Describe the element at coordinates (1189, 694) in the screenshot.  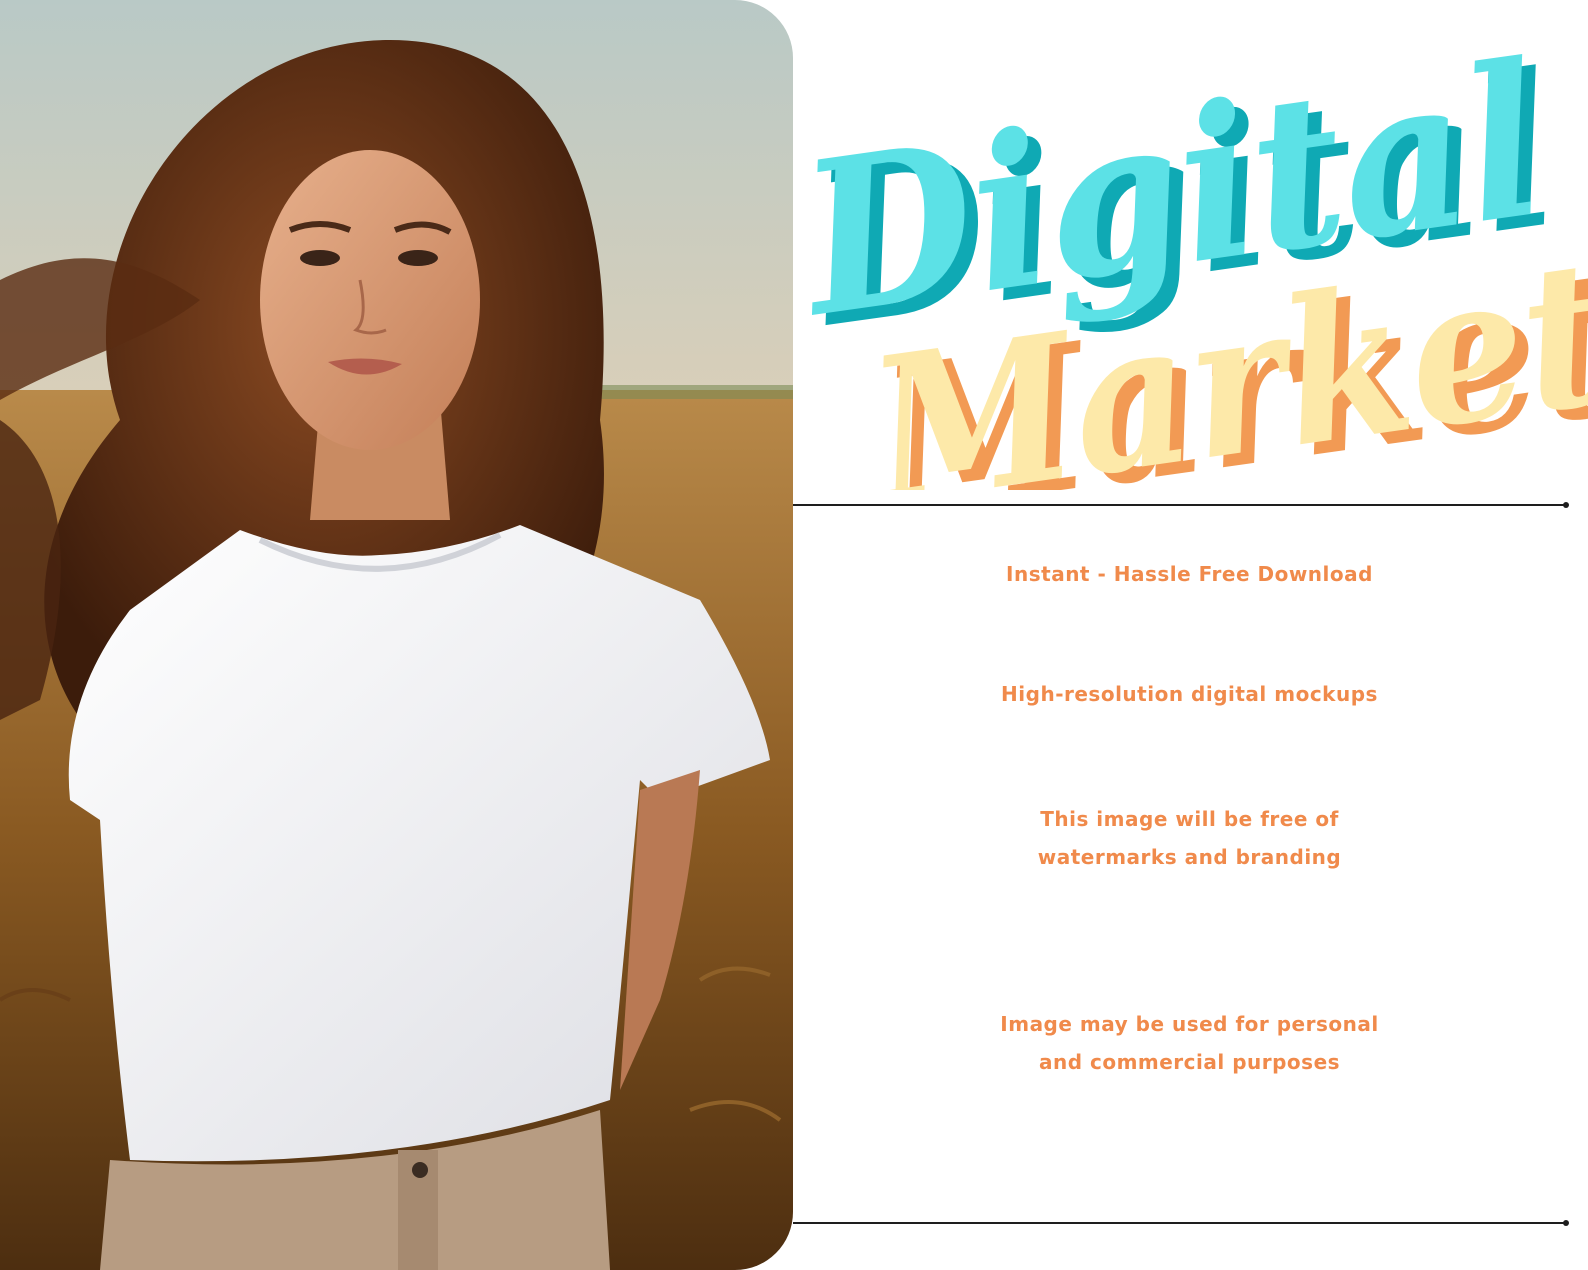
I see `feature-resolution: High-resolution digital mockups` at that location.